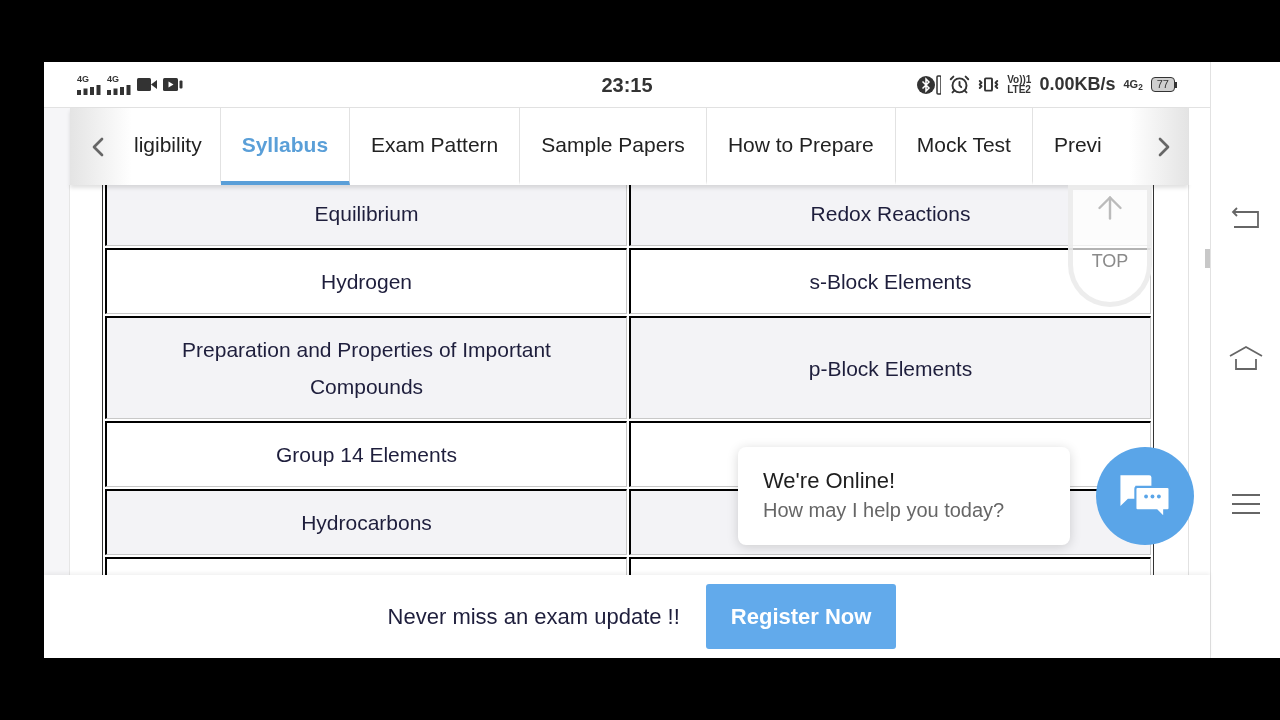  I want to click on cell-text: Group 14 Elements, so click(366, 454).